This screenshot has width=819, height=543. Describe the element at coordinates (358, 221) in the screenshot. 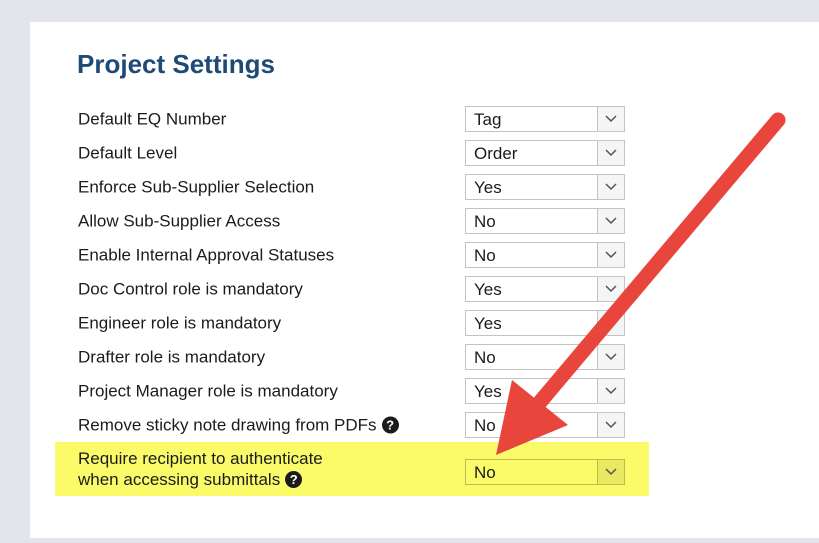

I see `setting-row-allow-sub-supplier: Allow Sub-Supplier Access No` at that location.